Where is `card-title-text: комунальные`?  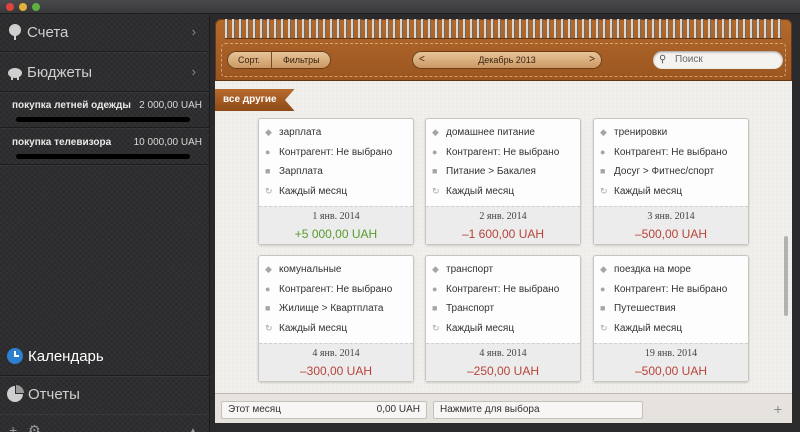
card-title-text: комунальные is located at coordinates (310, 269).